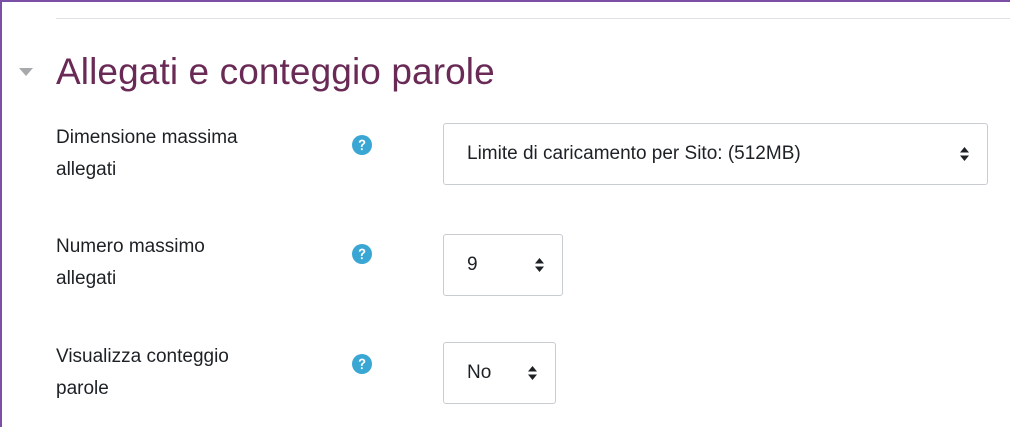 The width and height of the screenshot is (1010, 427). What do you see at coordinates (32, 72) in the screenshot?
I see `caret-down-icon` at bounding box center [32, 72].